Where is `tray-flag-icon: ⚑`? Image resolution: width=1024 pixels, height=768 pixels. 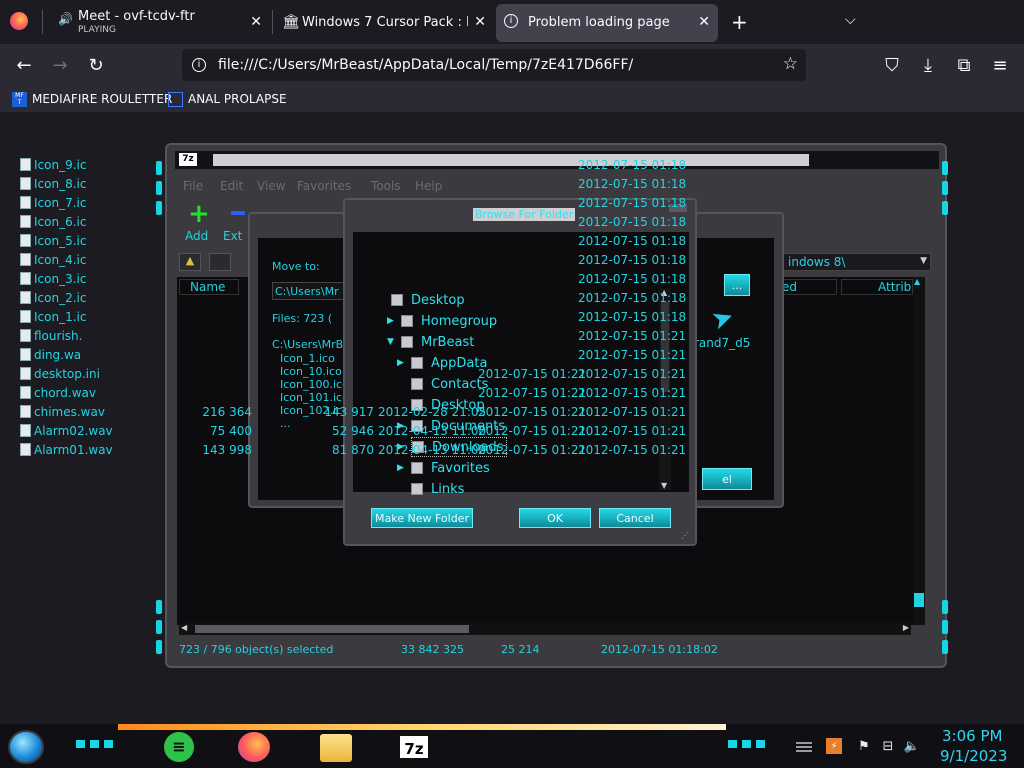 tray-flag-icon: ⚑ is located at coordinates (864, 746).